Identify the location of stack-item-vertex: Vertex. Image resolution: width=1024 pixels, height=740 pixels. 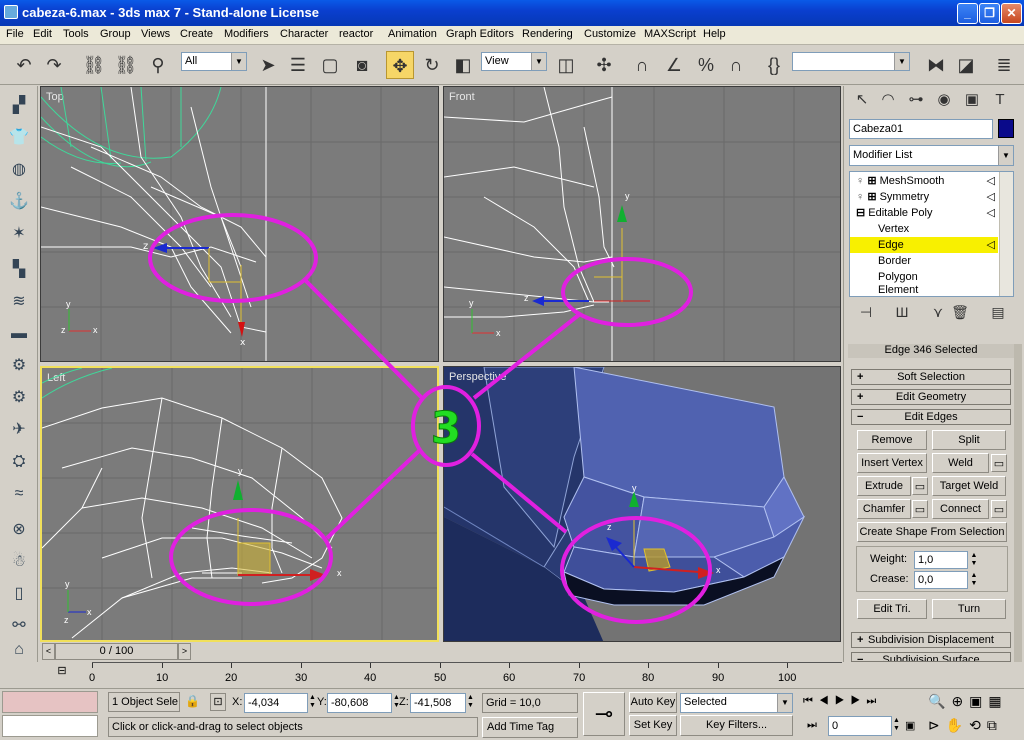
(938, 229).